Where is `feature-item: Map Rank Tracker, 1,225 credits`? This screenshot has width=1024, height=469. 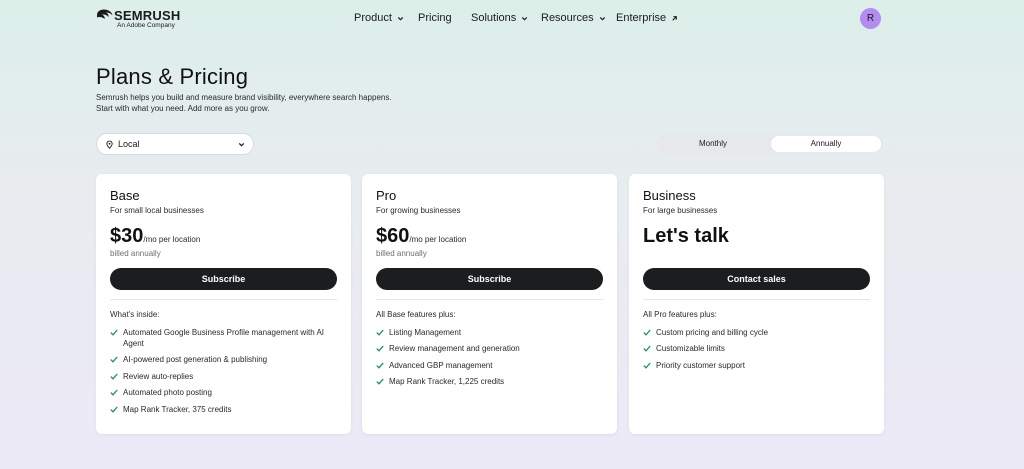 feature-item: Map Rank Tracker, 1,225 credits is located at coordinates (489, 381).